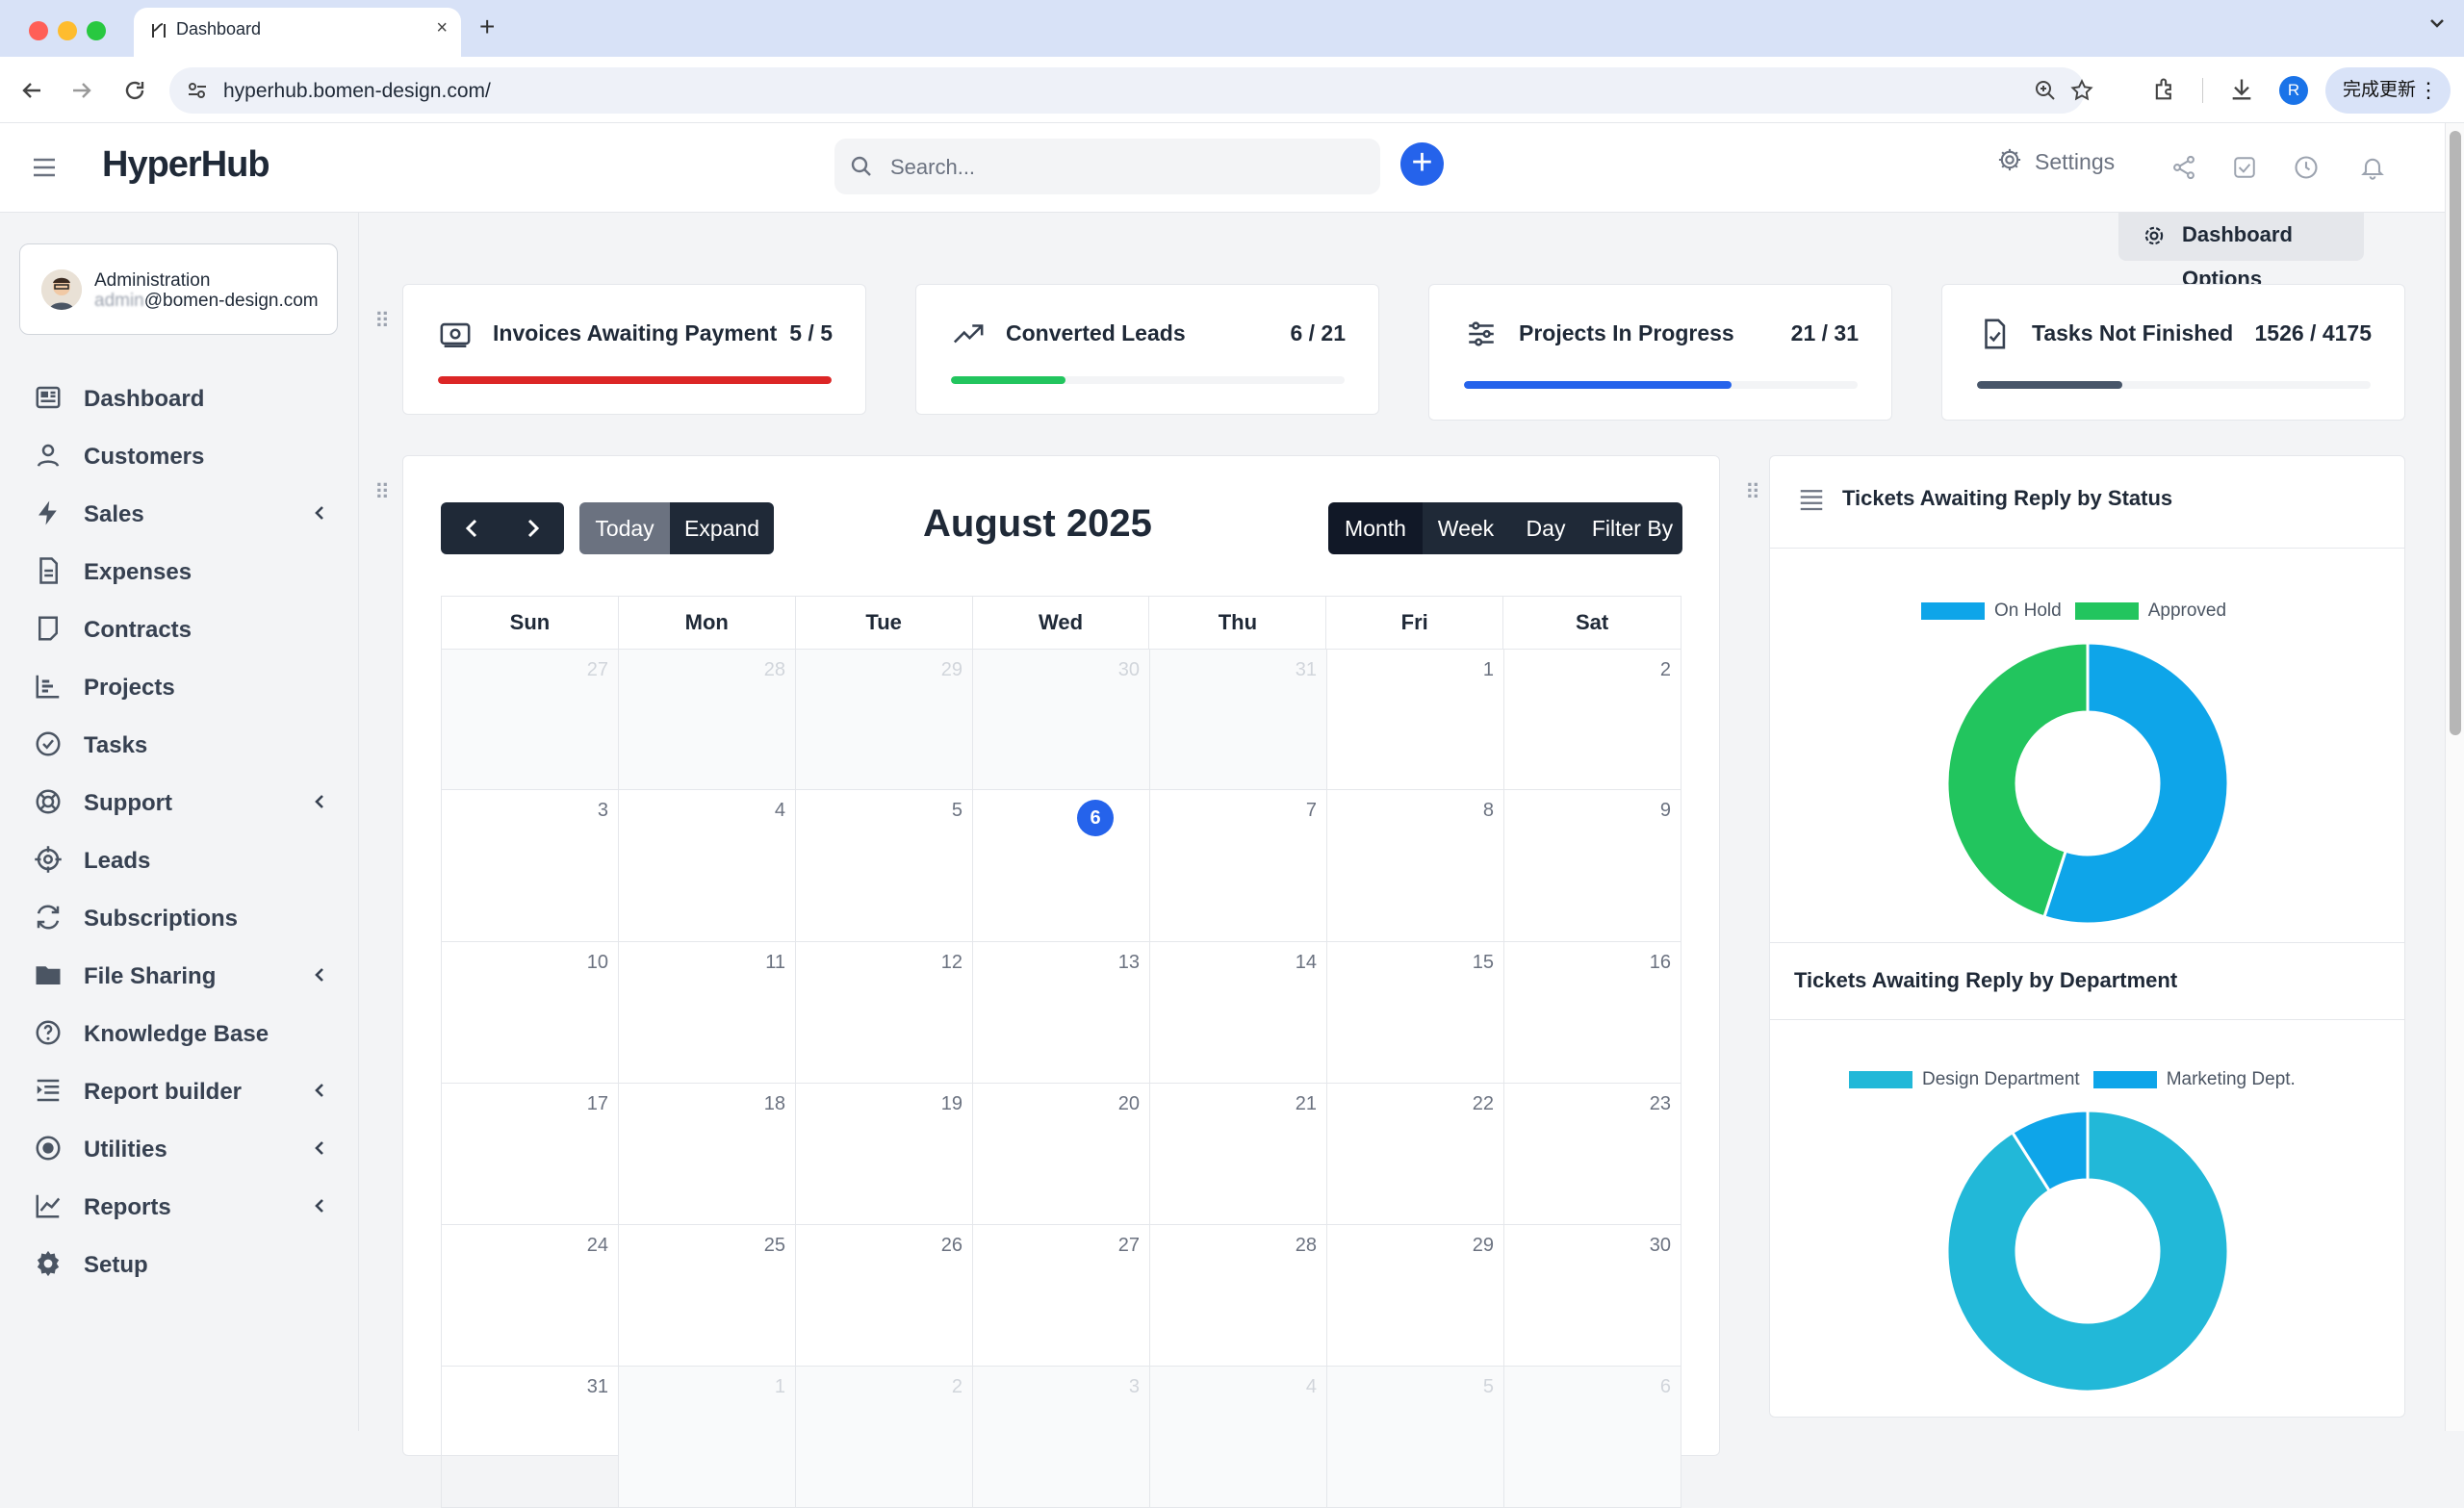 This screenshot has width=2464, height=1508. I want to click on calendar-day: 25, so click(707, 1296).